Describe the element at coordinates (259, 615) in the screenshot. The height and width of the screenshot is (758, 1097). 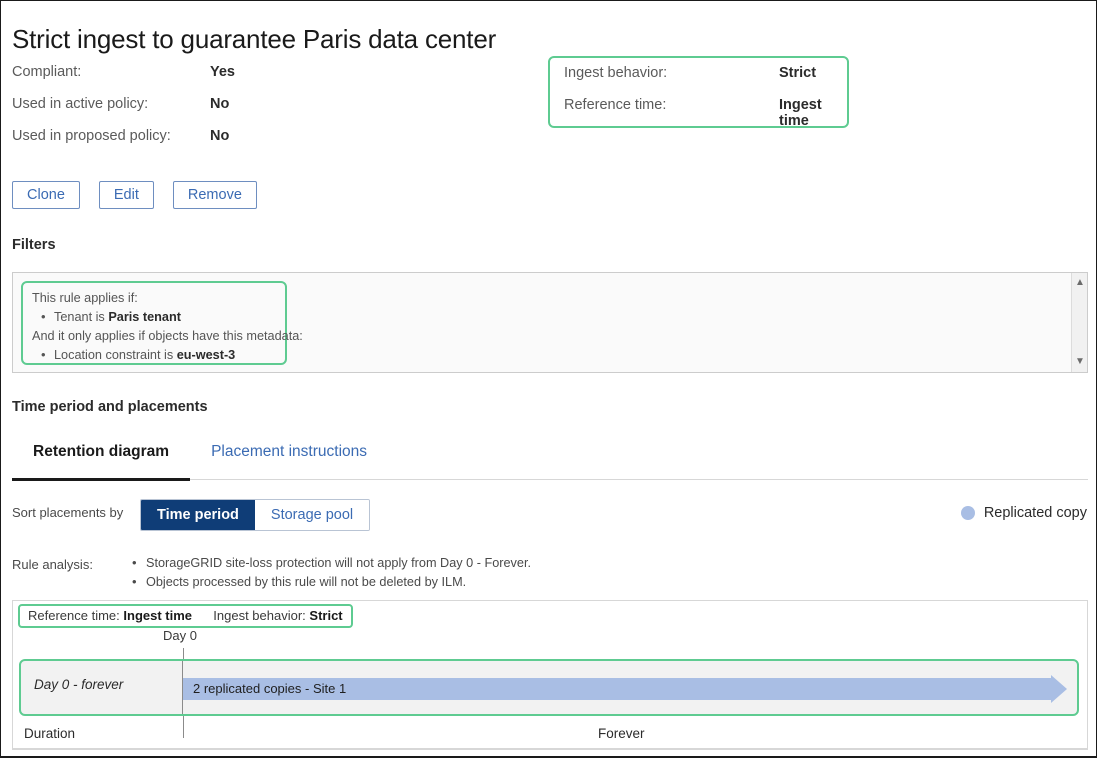
I see `diagram-ingest-behavior-label: Ingest behavior:` at that location.